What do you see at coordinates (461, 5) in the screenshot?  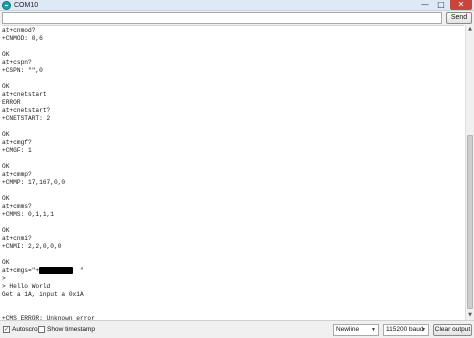 I see `close-button: ✕` at bounding box center [461, 5].